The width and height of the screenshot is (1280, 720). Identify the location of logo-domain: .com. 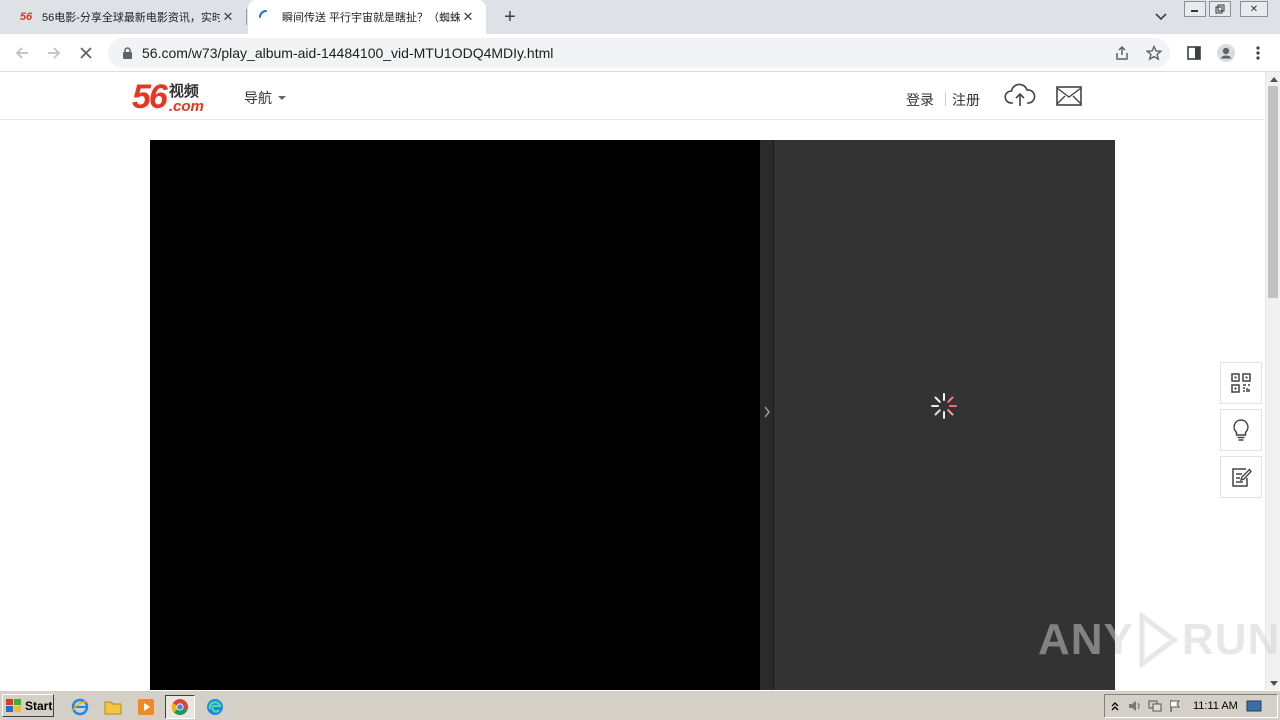
(186, 106).